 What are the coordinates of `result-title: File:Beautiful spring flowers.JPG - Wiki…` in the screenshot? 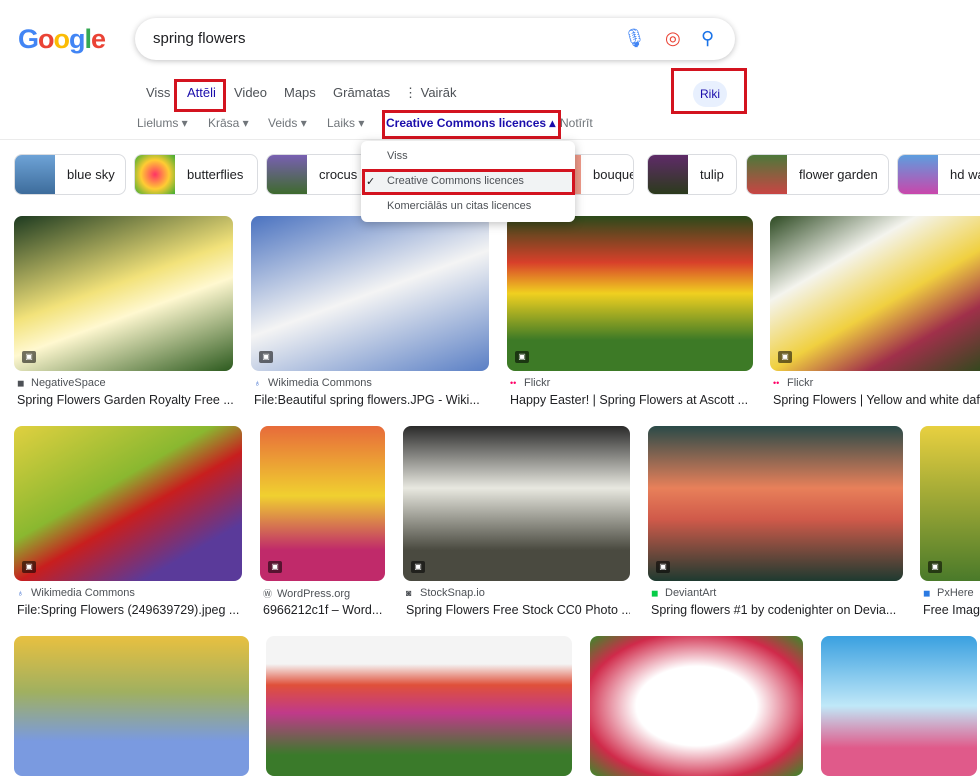 It's located at (371, 400).